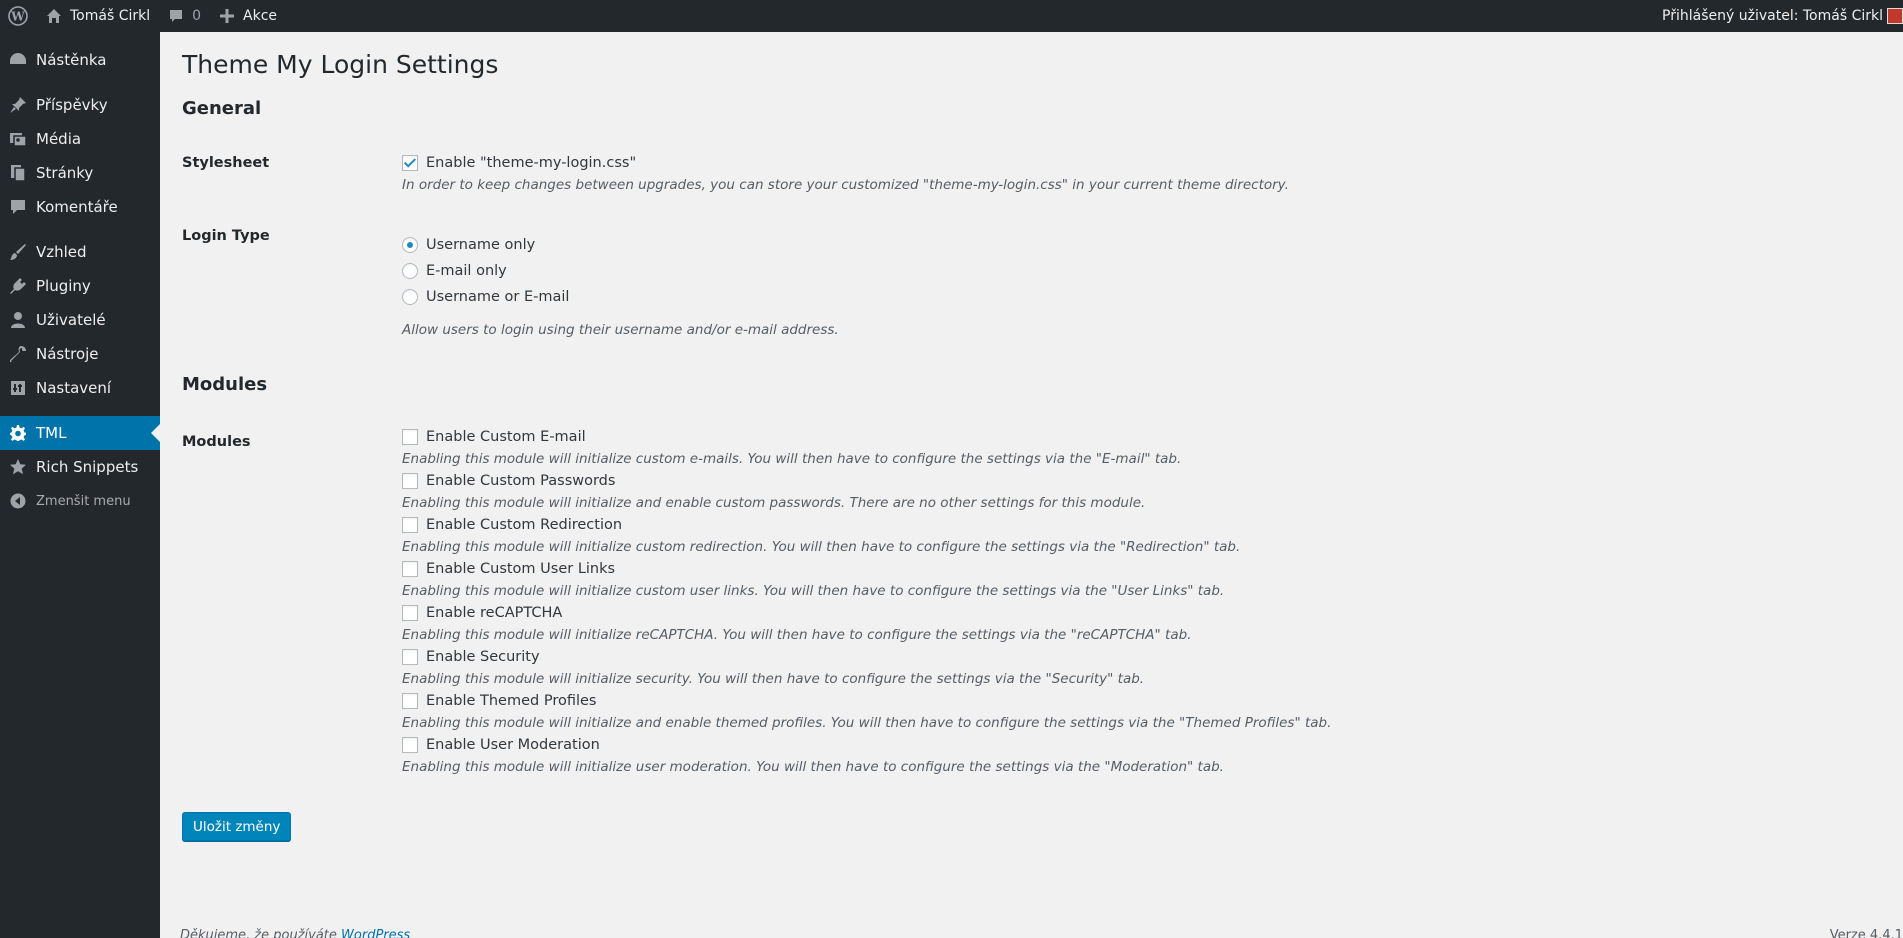 This screenshot has width=1903, height=938. I want to click on sidebar-item-label: Komentáře, so click(77, 207).